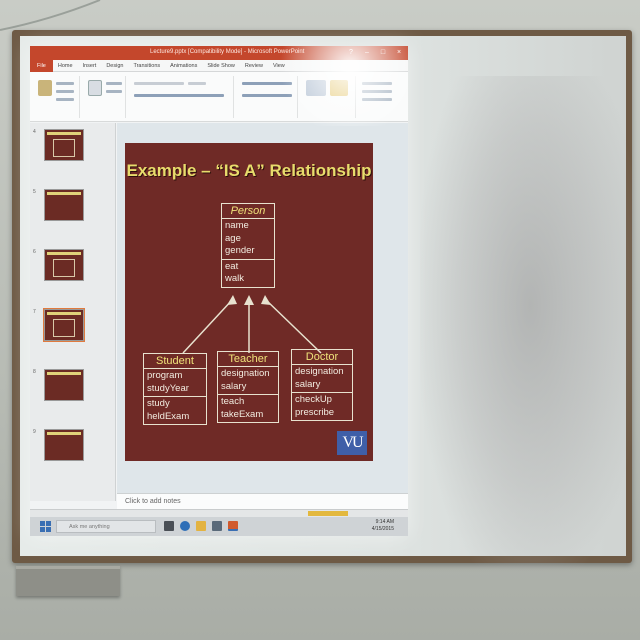  What do you see at coordinates (185, 526) in the screenshot?
I see `edge-browser-icon` at bounding box center [185, 526].